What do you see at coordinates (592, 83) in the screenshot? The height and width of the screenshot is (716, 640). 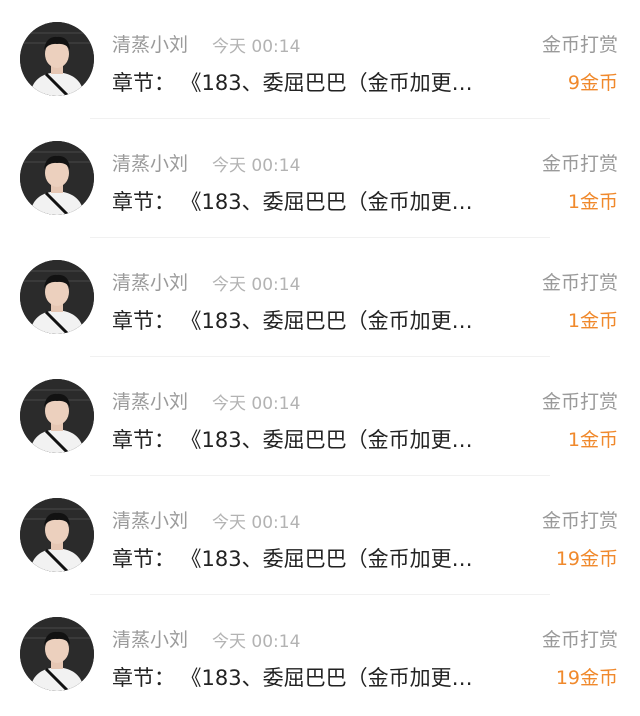 I see `reward-amount: 9金币` at bounding box center [592, 83].